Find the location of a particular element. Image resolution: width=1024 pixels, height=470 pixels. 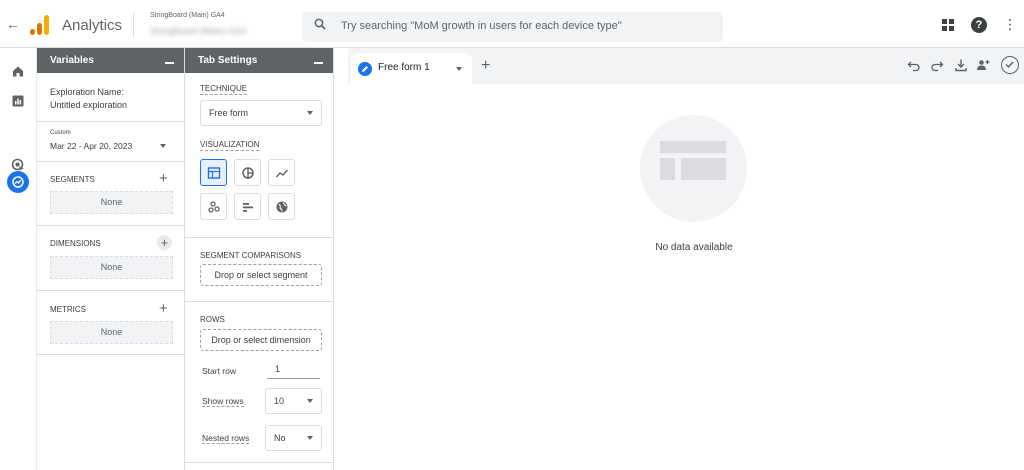

date-range-tag: Custom is located at coordinates (60, 133).